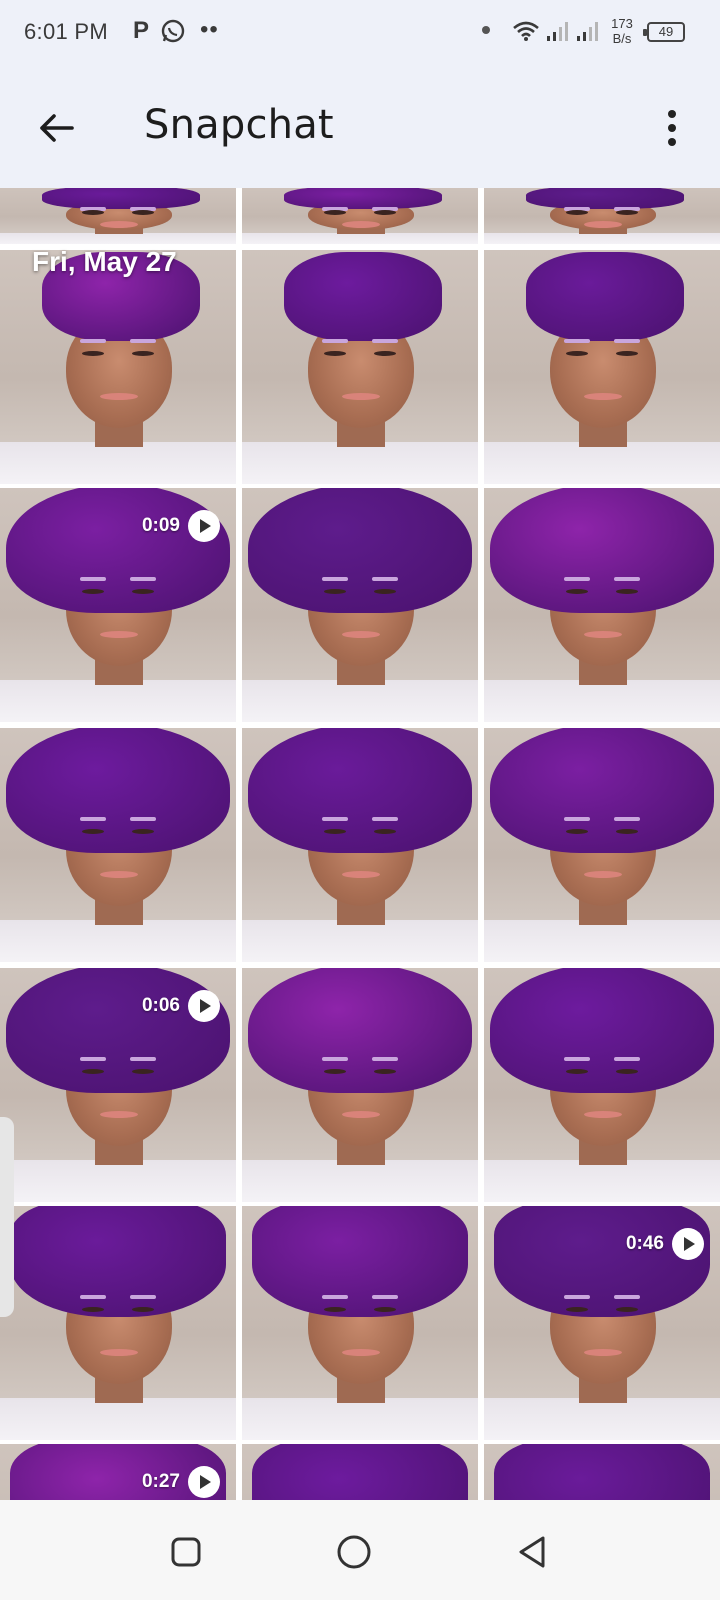  Describe the element at coordinates (622, 31) in the screenshot. I see `network-speed: 173 B/s` at that location.